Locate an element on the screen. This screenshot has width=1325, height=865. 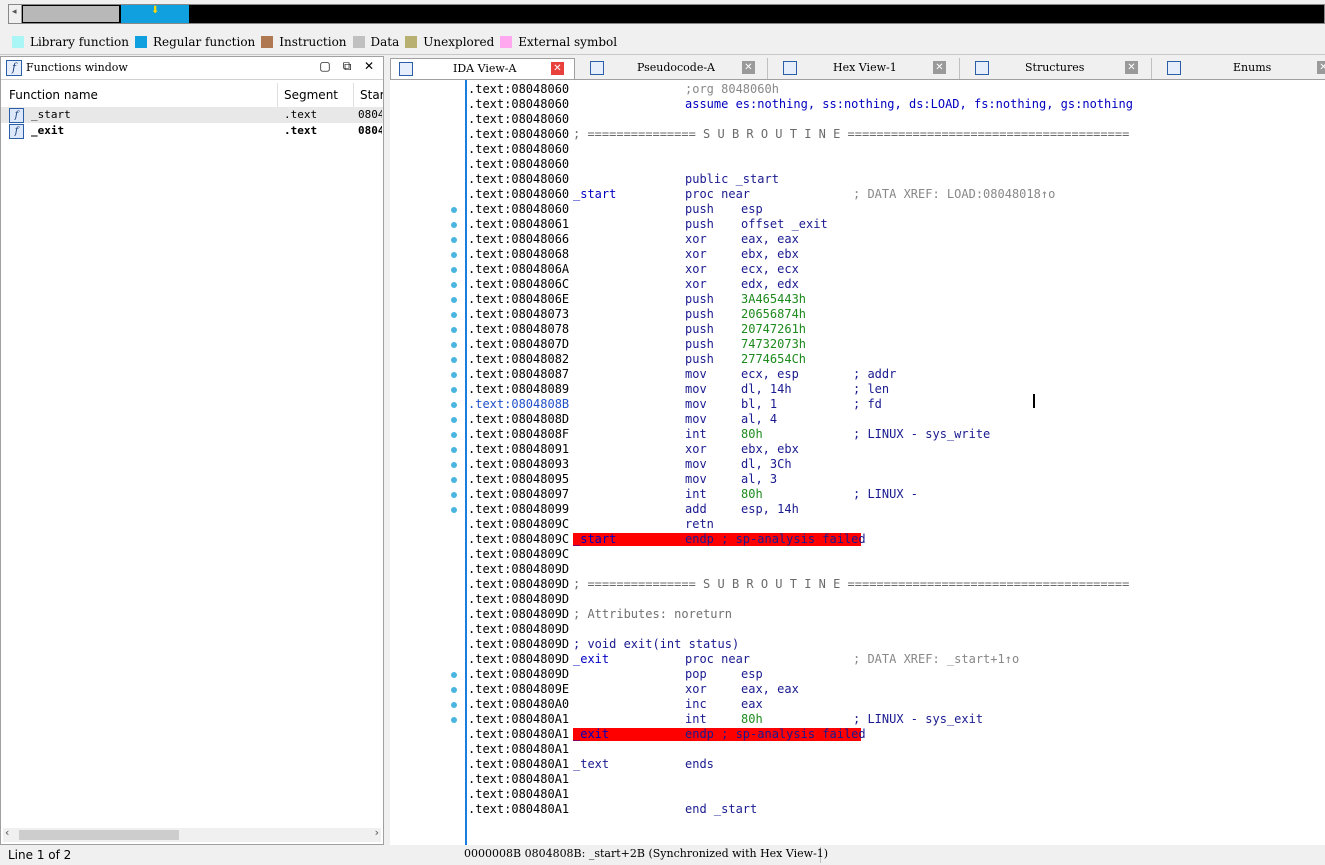
listing-line: .text:0804809C is located at coordinates (893, 554).